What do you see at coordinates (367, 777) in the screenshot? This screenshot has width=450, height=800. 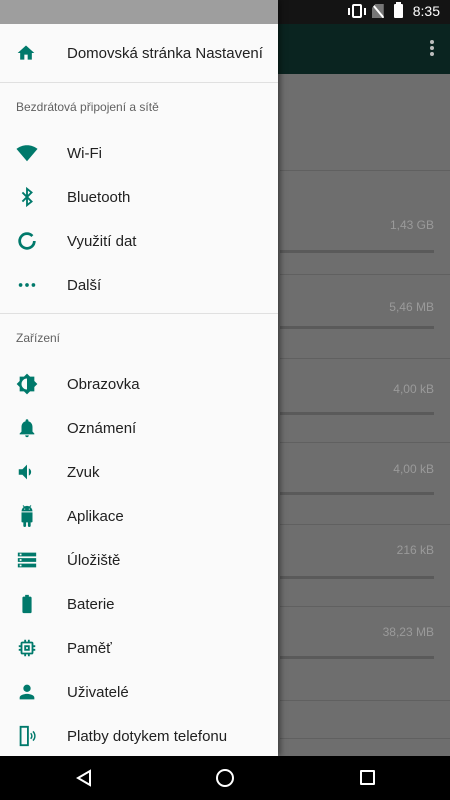 I see `recent-apps-icon` at bounding box center [367, 777].